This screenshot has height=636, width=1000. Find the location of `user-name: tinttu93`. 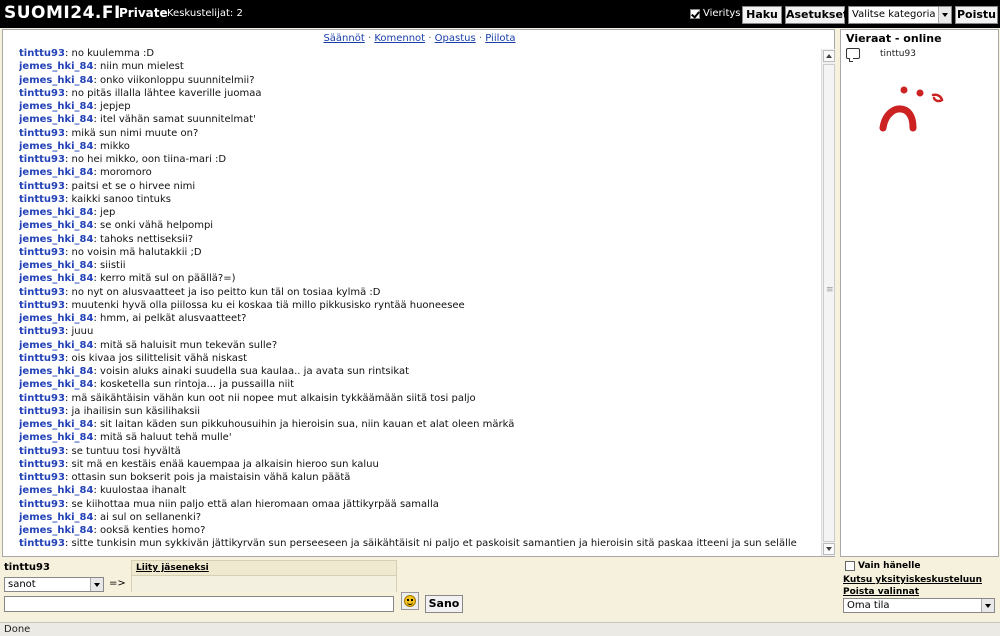

user-name: tinttu93 is located at coordinates (898, 54).